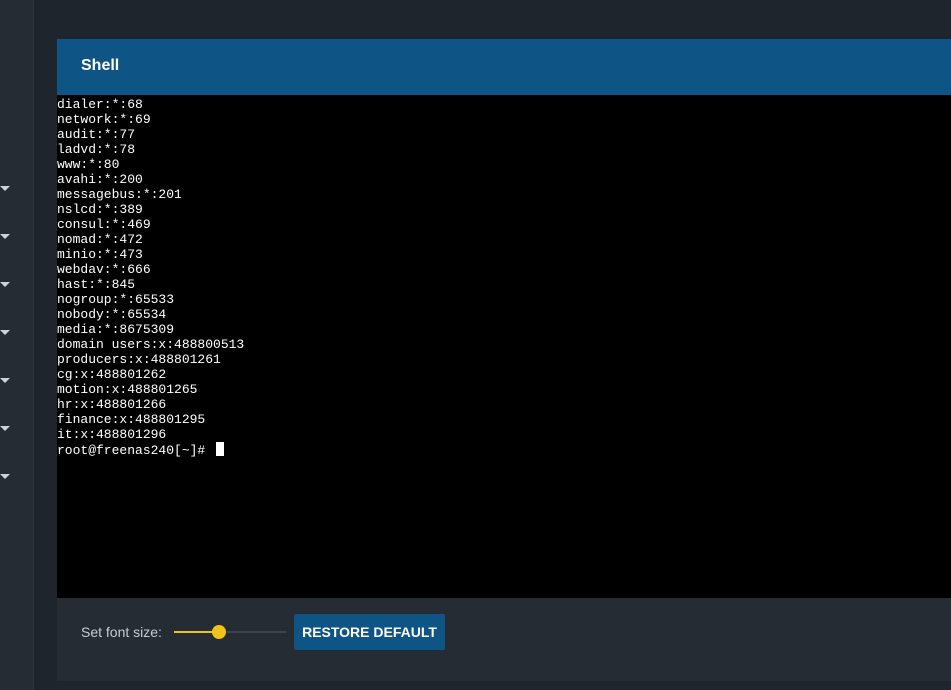 Image resolution: width=951 pixels, height=690 pixels. I want to click on terminal-line: media:*:8675309, so click(116, 329).